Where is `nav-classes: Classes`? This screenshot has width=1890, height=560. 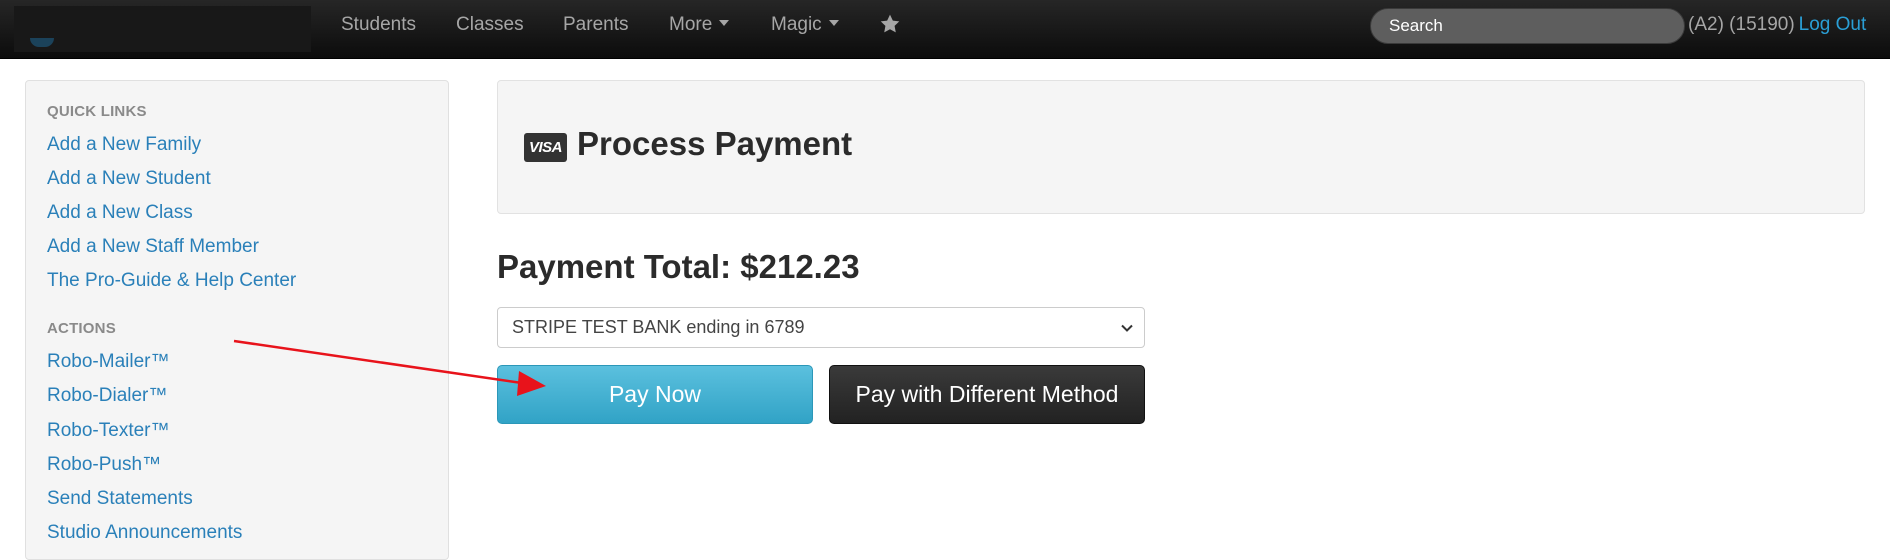 nav-classes: Classes is located at coordinates (490, 25).